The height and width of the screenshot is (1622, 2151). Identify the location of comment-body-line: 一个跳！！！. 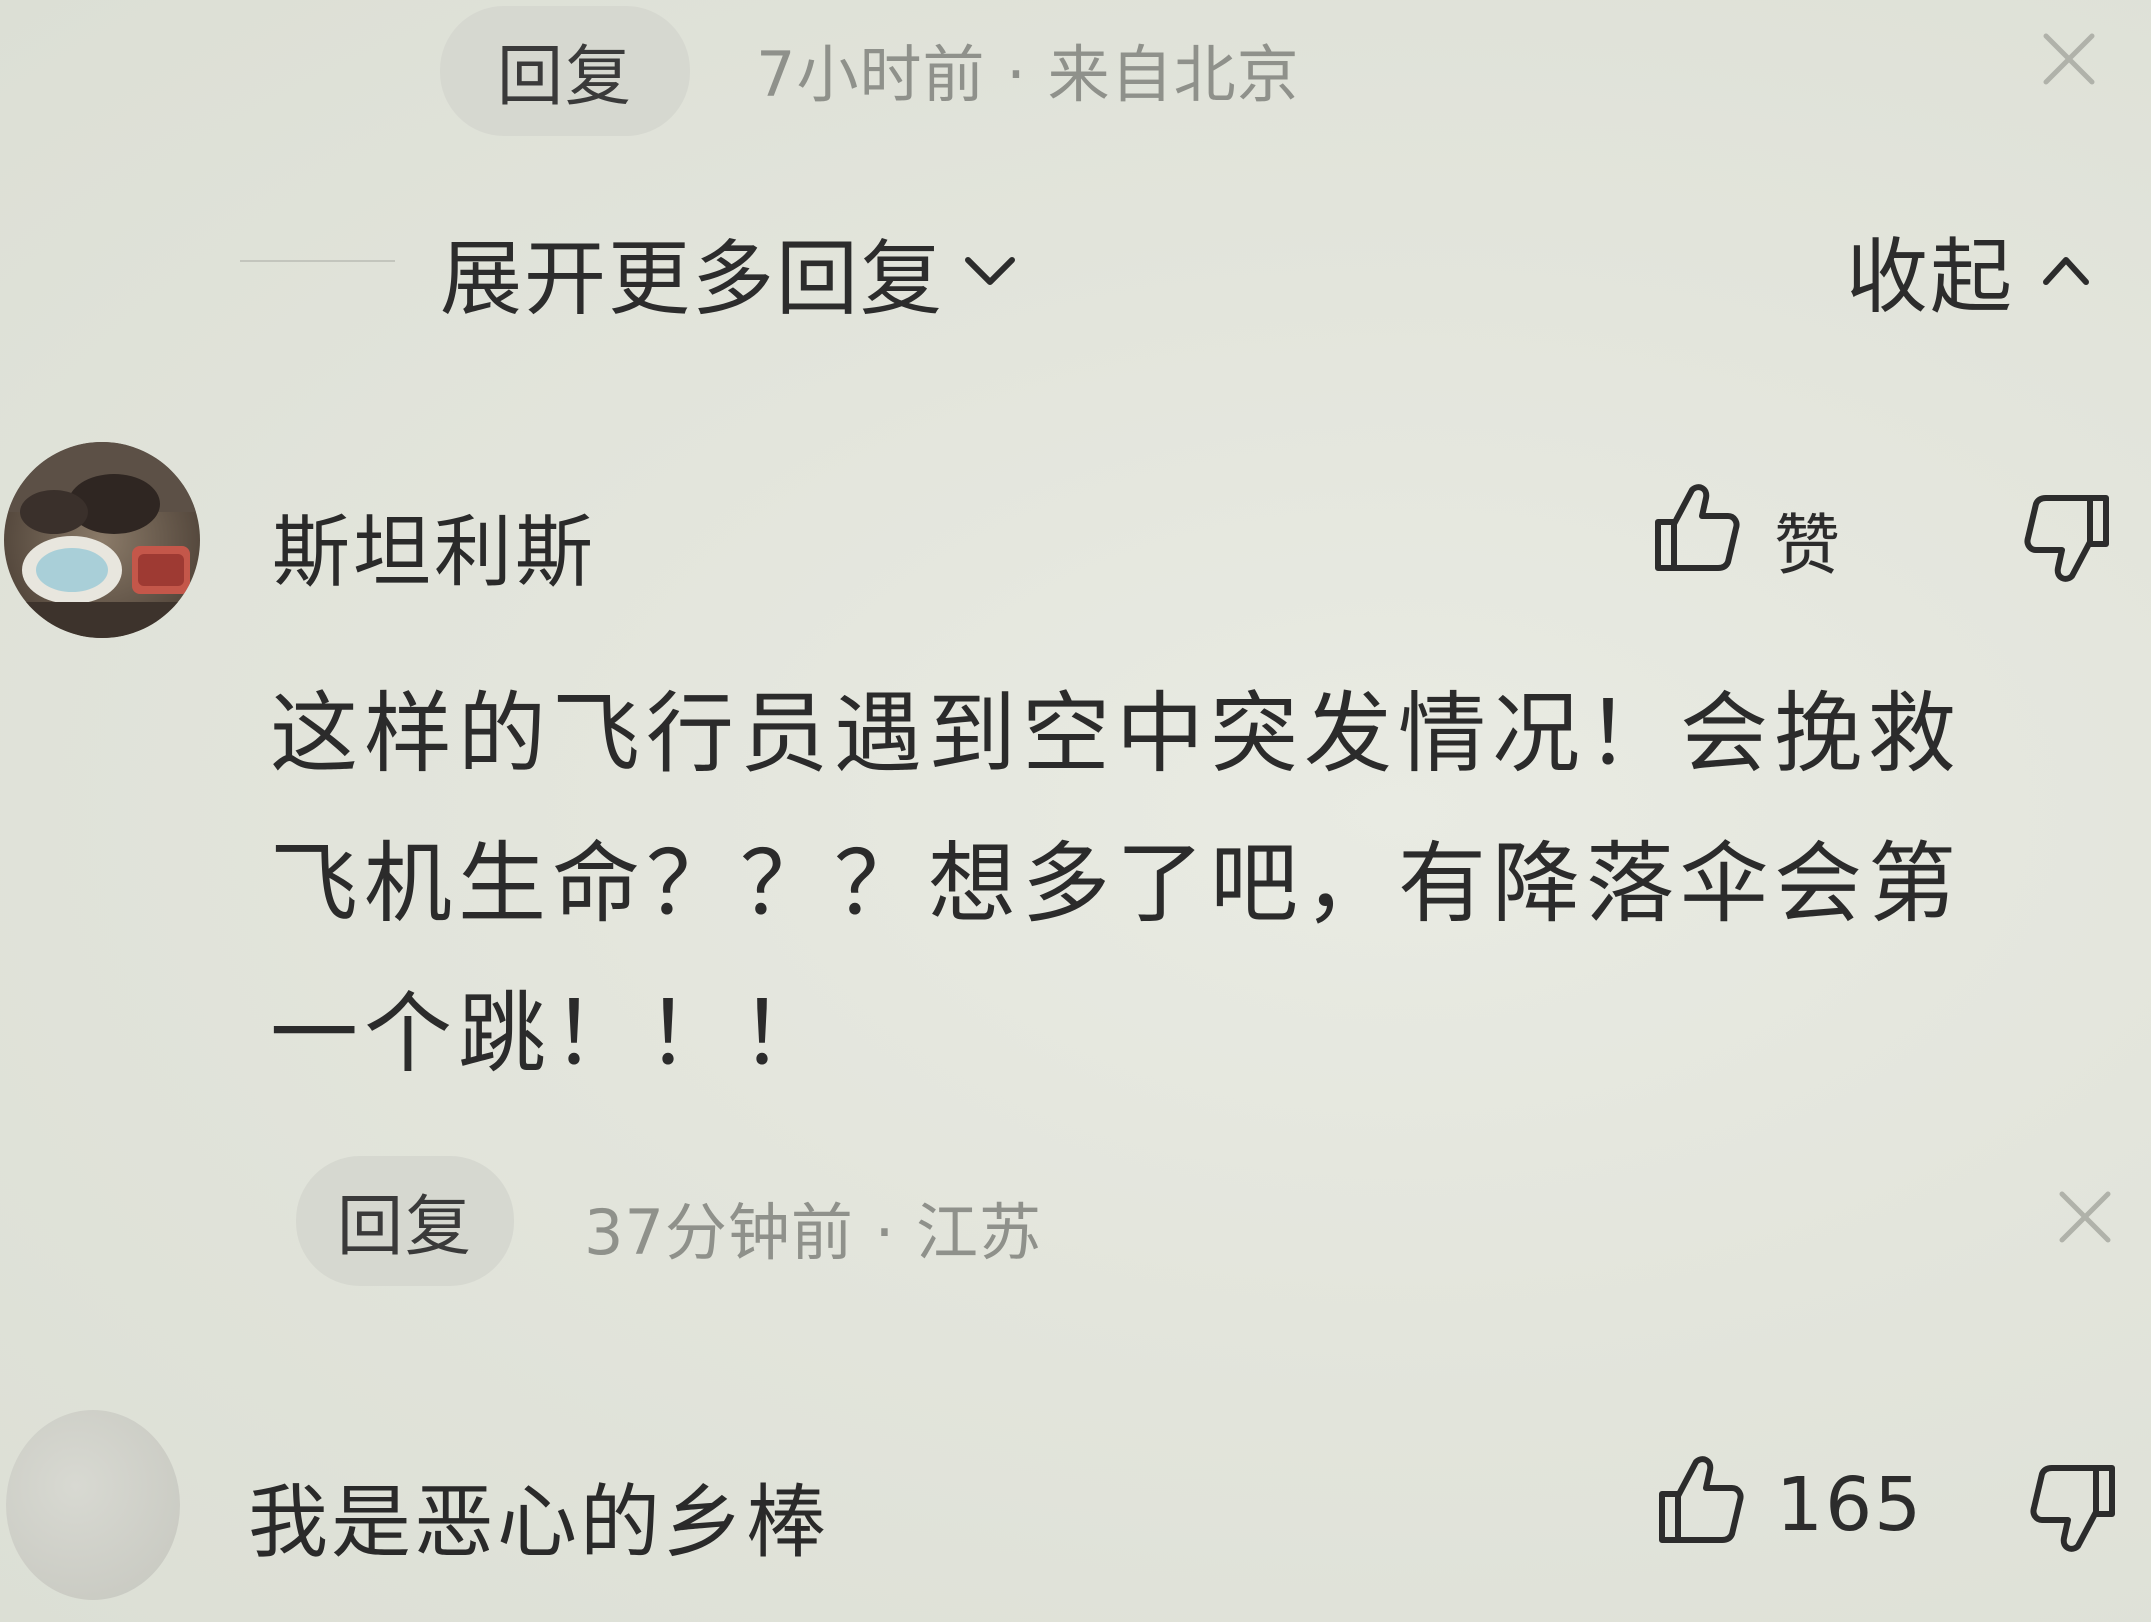
(552, 1033).